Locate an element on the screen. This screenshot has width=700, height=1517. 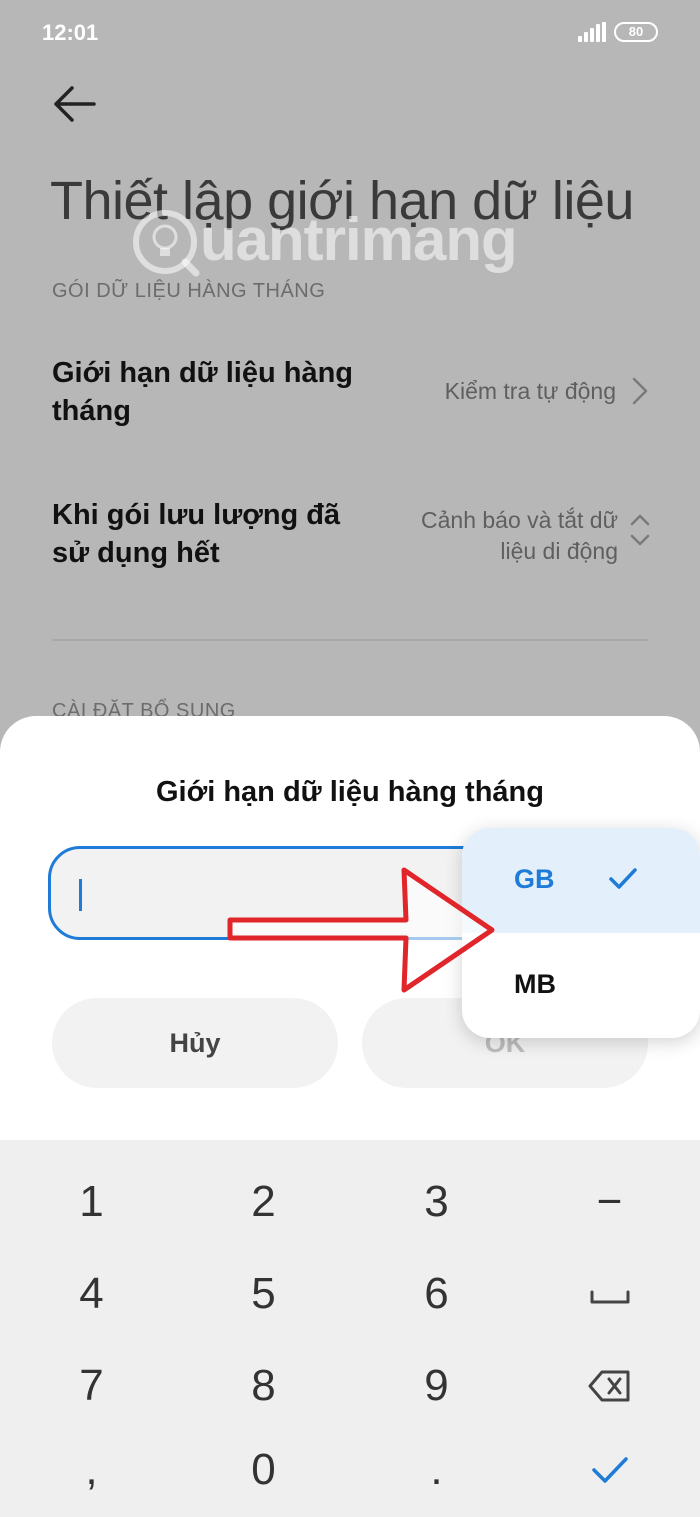
key-6: 6 is located at coordinates (436, 1294).